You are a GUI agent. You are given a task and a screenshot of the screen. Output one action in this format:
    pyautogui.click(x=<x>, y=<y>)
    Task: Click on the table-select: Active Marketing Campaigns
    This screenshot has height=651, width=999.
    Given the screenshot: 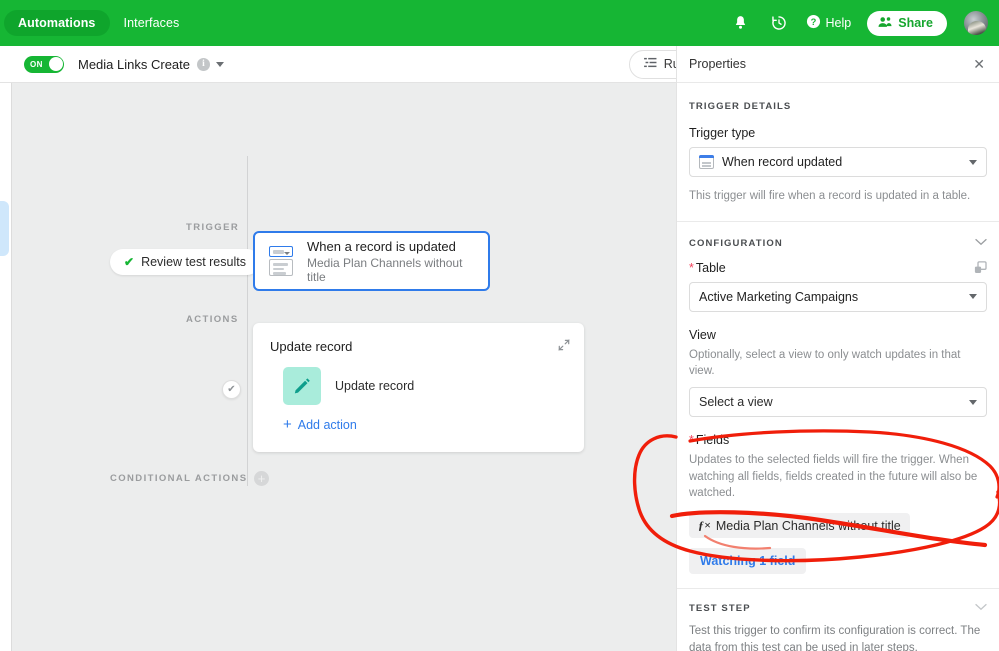 What is the action you would take?
    pyautogui.click(x=838, y=296)
    